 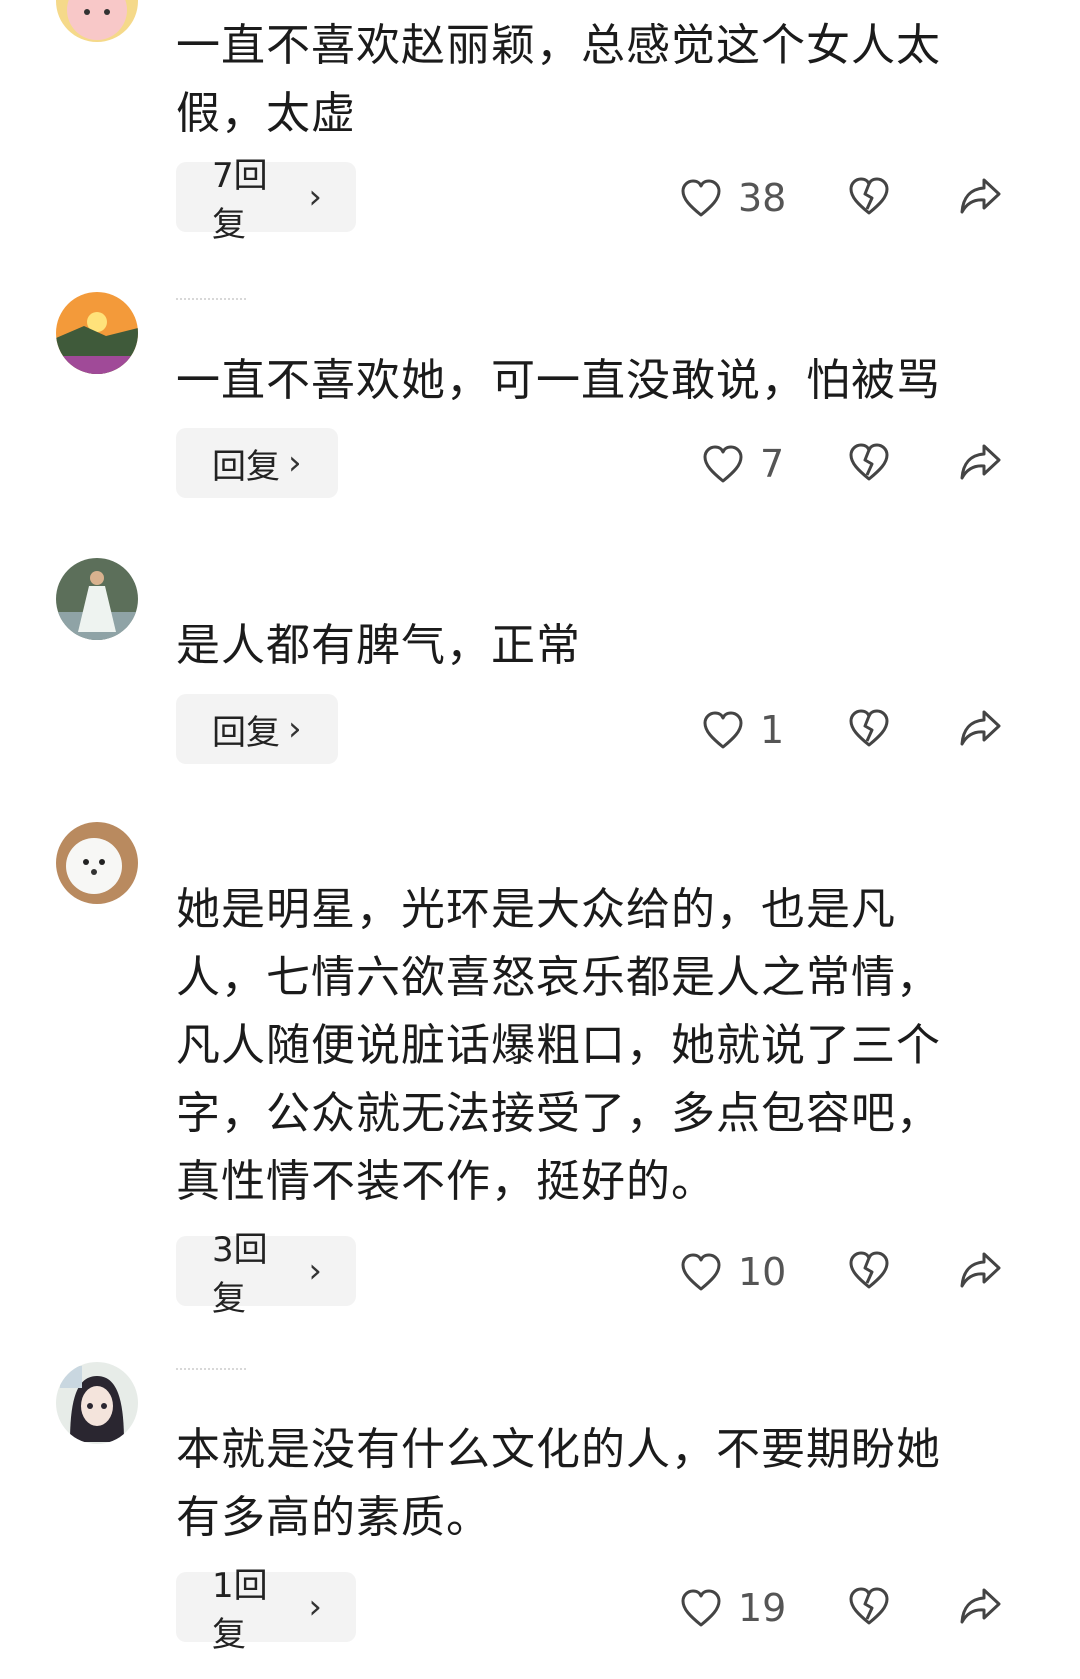 What do you see at coordinates (240, 1274) in the screenshot?
I see `reply-label: 3回复` at bounding box center [240, 1274].